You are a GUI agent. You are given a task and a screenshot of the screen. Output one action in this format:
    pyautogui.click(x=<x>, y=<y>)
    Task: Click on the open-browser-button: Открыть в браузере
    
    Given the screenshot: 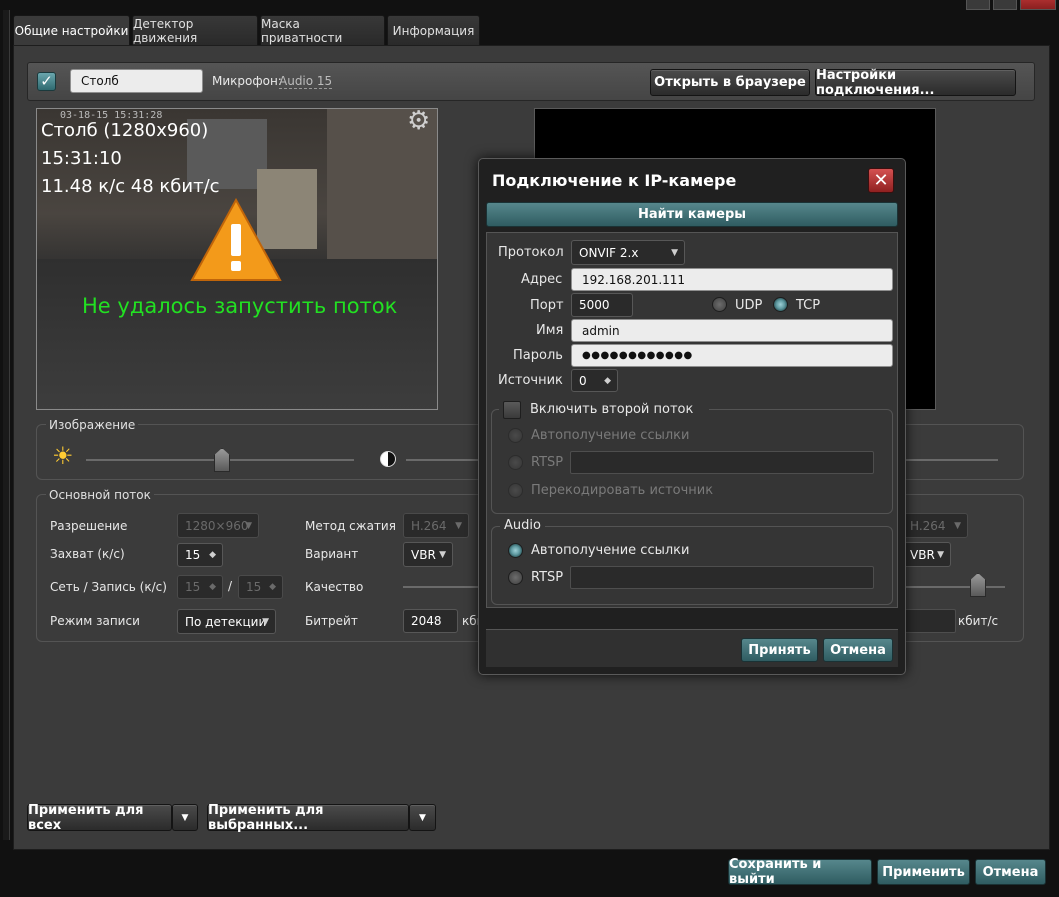 What is the action you would take?
    pyautogui.click(x=730, y=82)
    